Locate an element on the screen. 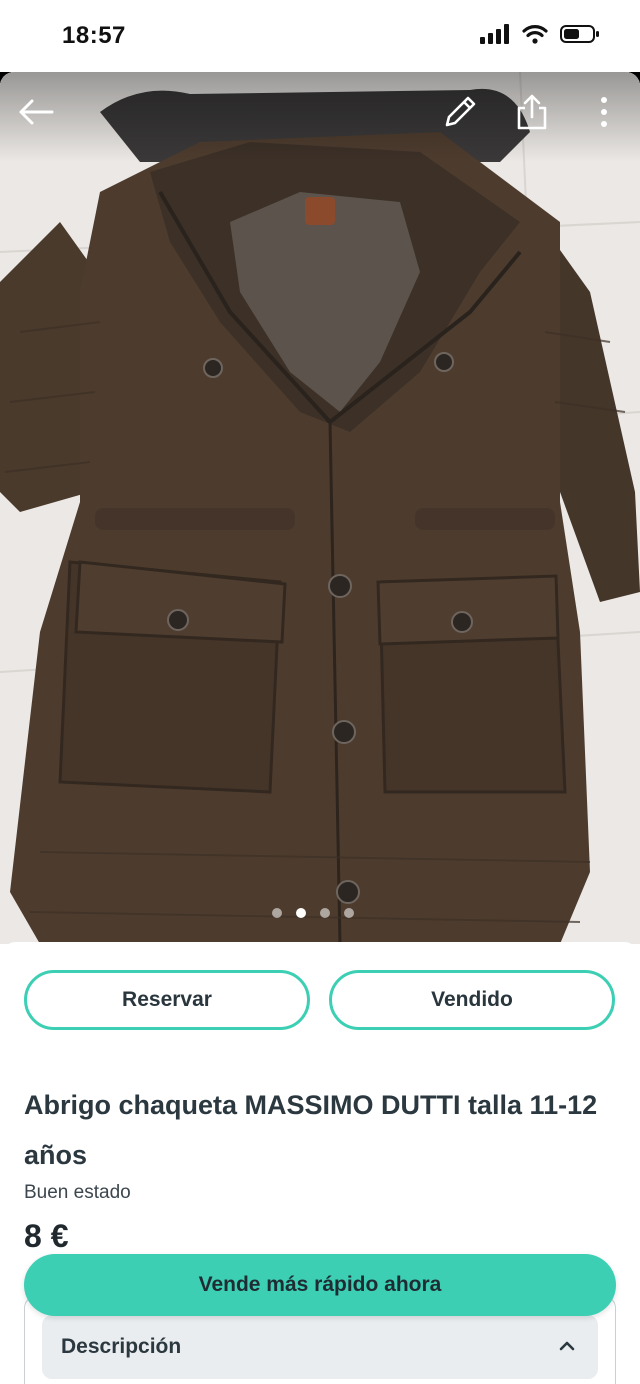 The width and height of the screenshot is (640, 1384). share-button is located at coordinates (532, 112).